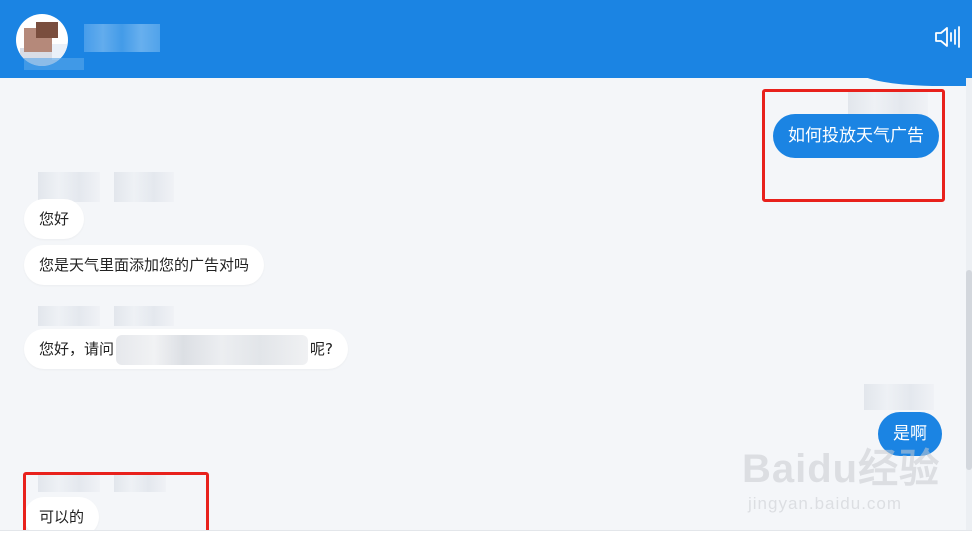 The image size is (972, 543). Describe the element at coordinates (969, 370) in the screenshot. I see `scrollbar-thumb` at that location.